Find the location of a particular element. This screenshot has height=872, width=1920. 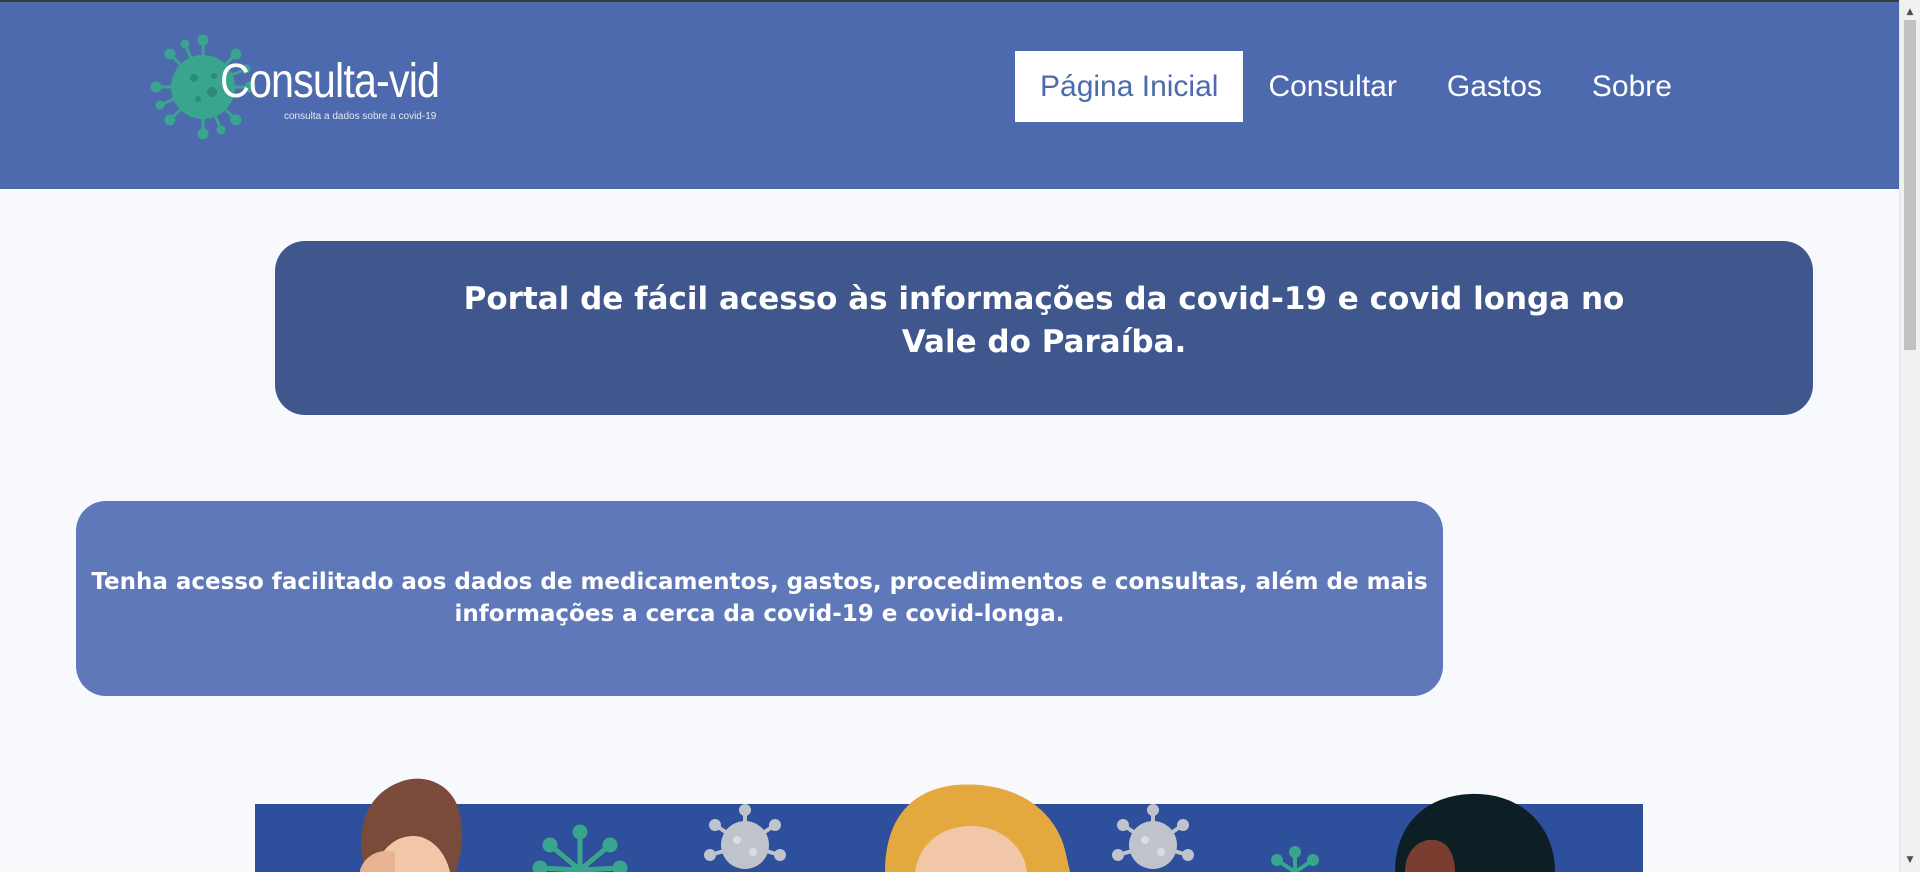

scroll-down-arrow-icon: ▼ is located at coordinates (1910, 860).